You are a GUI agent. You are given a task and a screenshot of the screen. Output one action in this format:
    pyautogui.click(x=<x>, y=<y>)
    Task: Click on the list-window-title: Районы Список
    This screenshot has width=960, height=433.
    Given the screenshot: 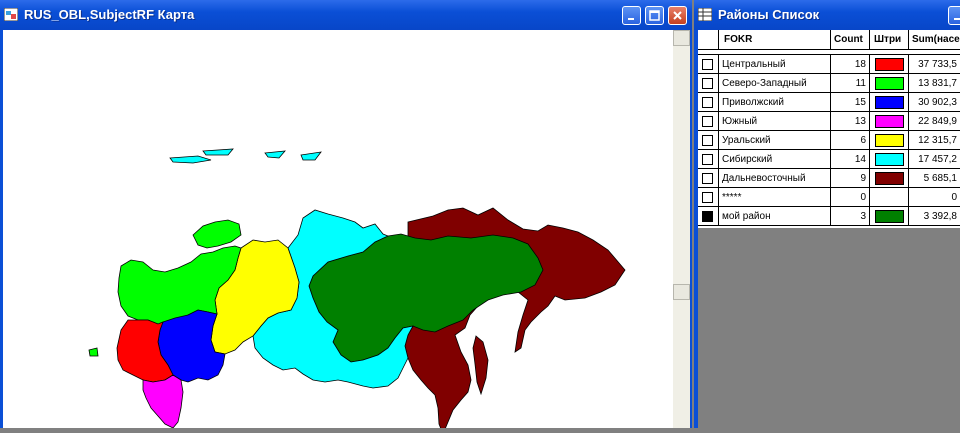 What is the action you would take?
    pyautogui.click(x=769, y=14)
    